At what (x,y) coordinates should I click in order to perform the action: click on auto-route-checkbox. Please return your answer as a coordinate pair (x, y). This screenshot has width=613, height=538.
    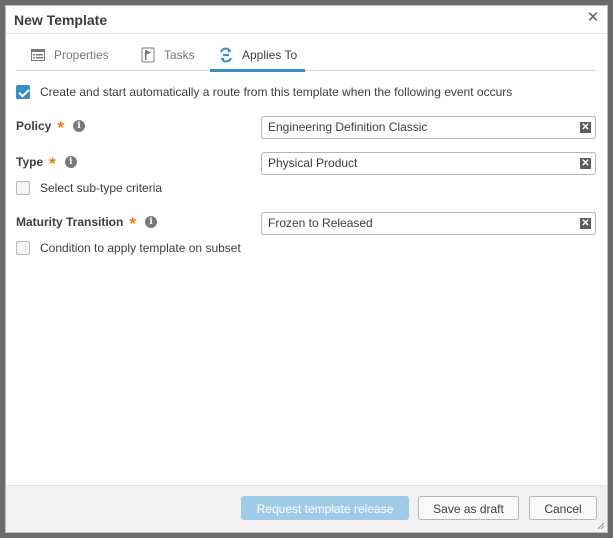
    Looking at the image, I should click on (23, 92).